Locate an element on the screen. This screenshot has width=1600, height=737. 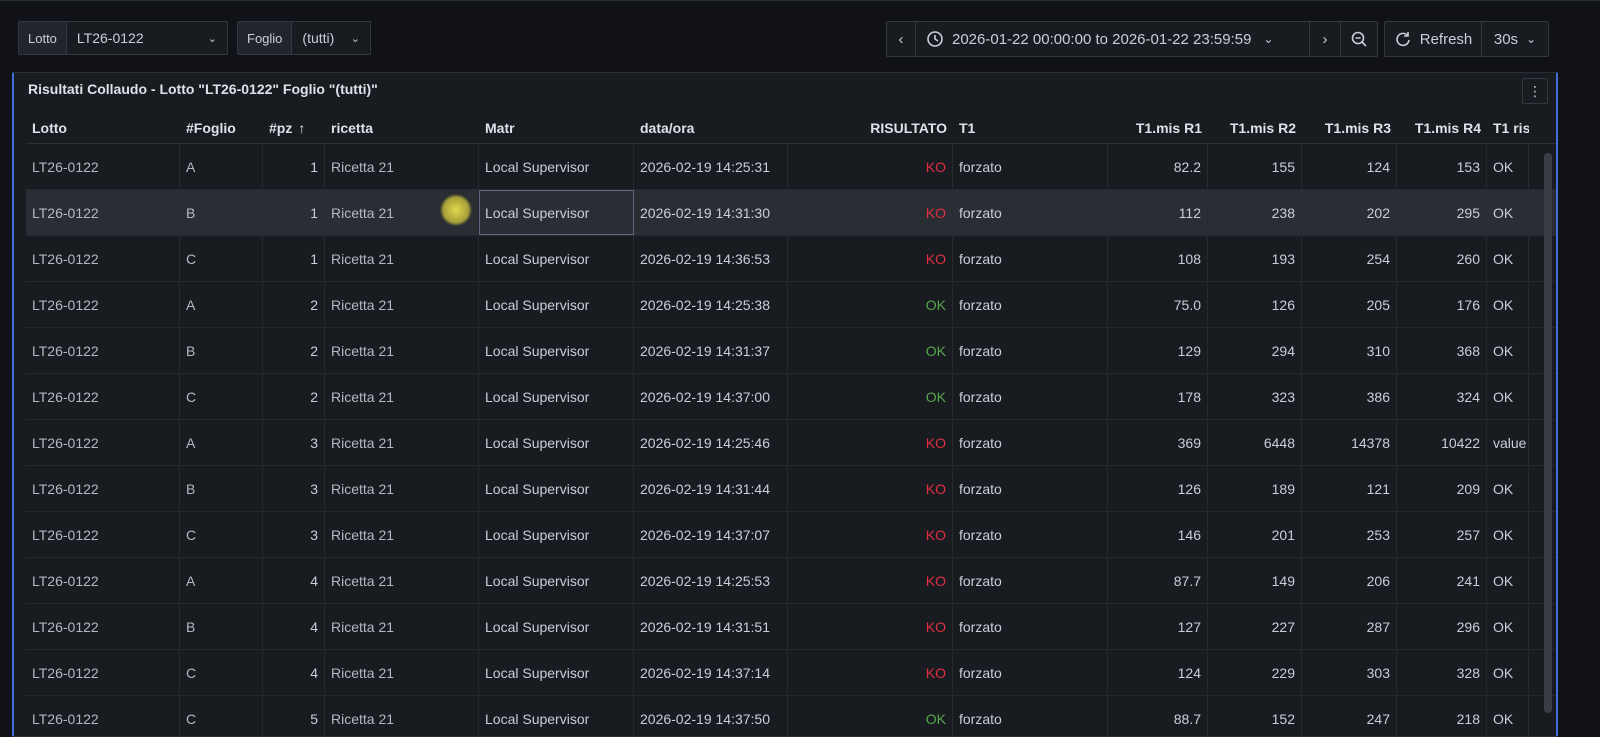
table-cell: 146 is located at coordinates (1158, 534).